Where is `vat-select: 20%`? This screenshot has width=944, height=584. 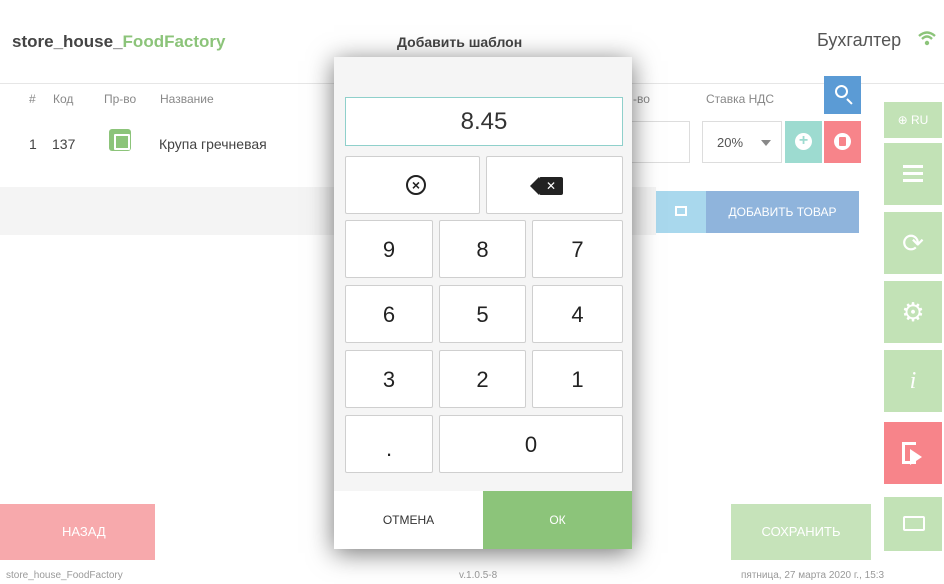
vat-select: 20% is located at coordinates (742, 142).